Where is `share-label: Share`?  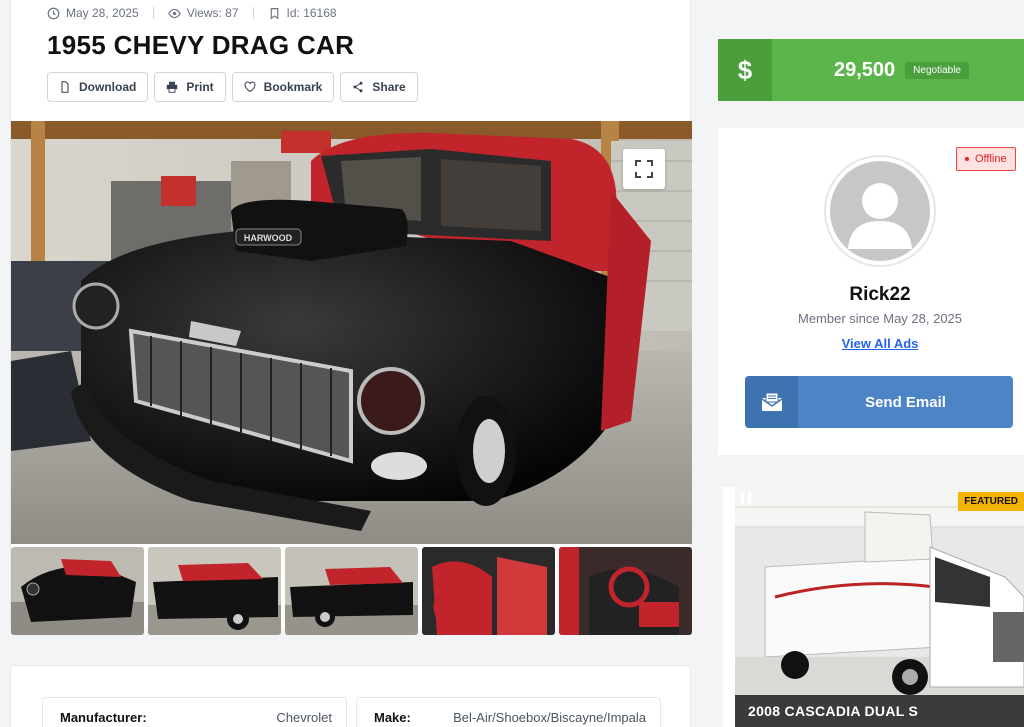 share-label: Share is located at coordinates (389, 87).